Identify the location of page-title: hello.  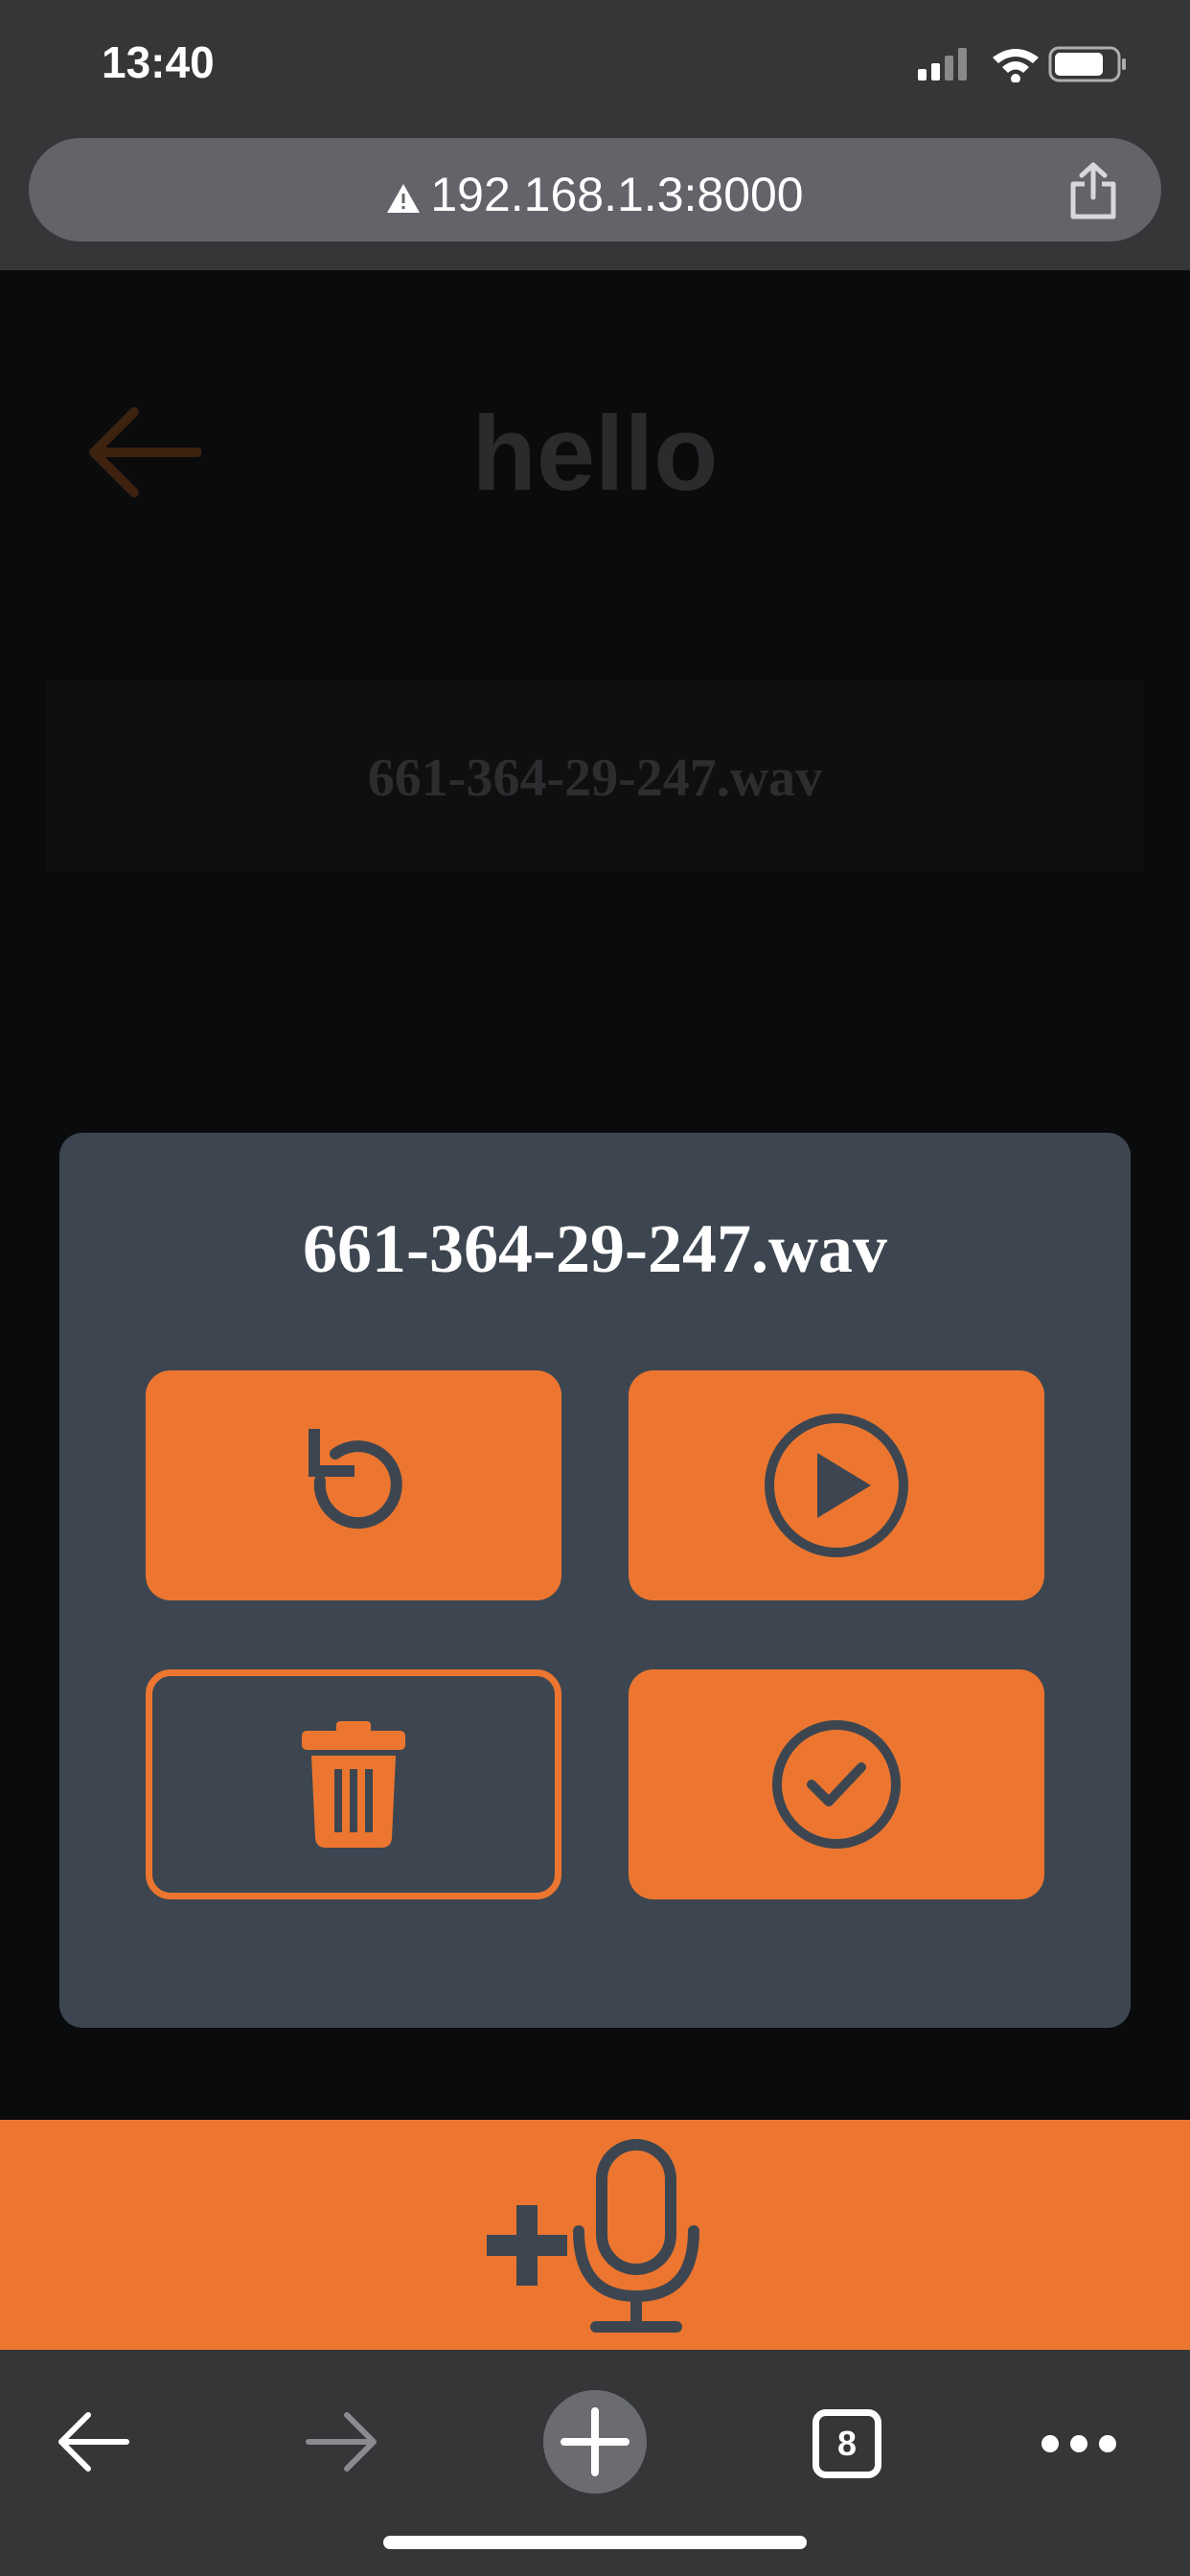
(595, 454).